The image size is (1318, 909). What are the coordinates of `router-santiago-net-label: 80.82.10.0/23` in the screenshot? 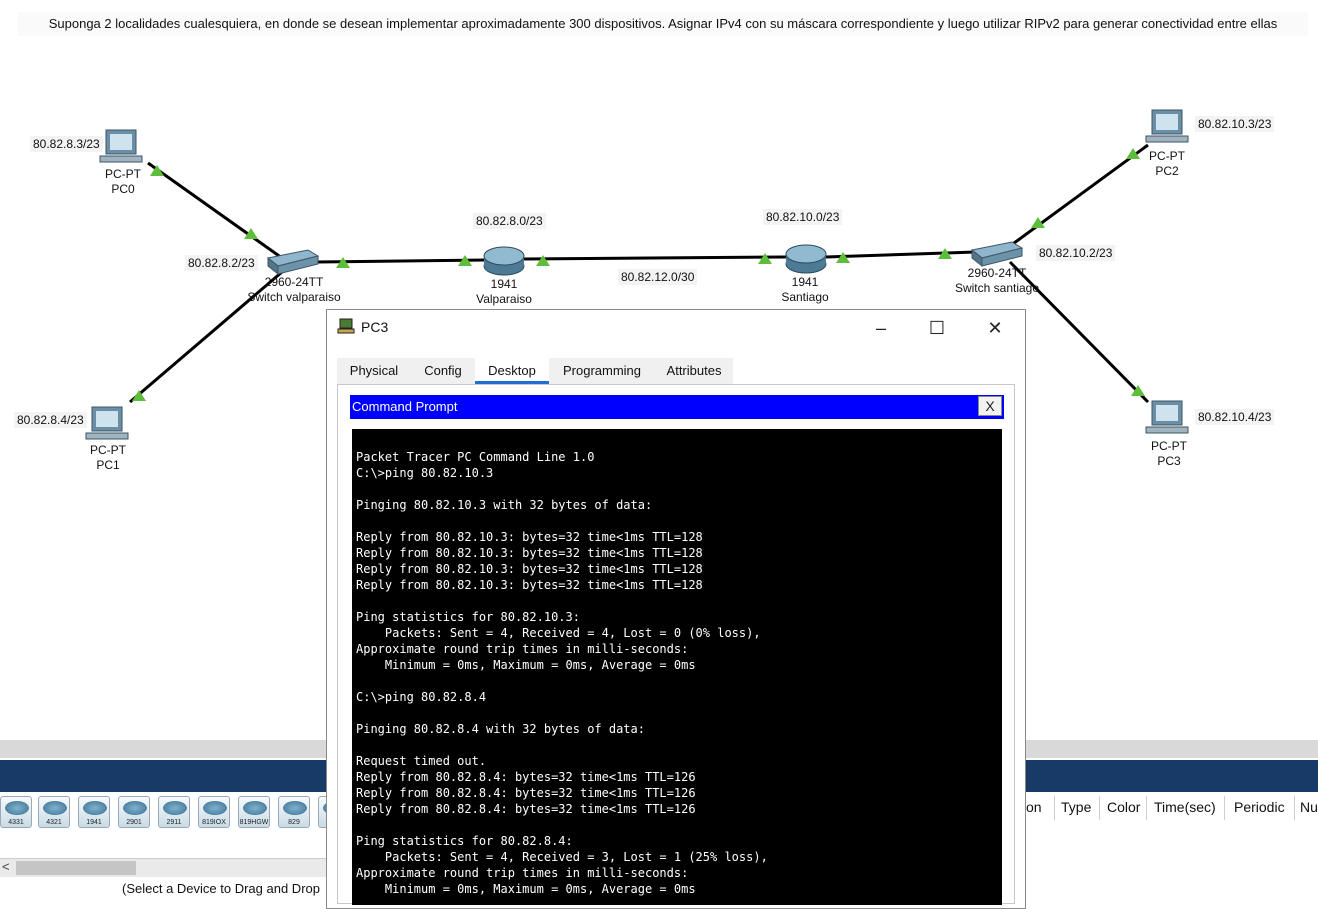 It's located at (803, 217).